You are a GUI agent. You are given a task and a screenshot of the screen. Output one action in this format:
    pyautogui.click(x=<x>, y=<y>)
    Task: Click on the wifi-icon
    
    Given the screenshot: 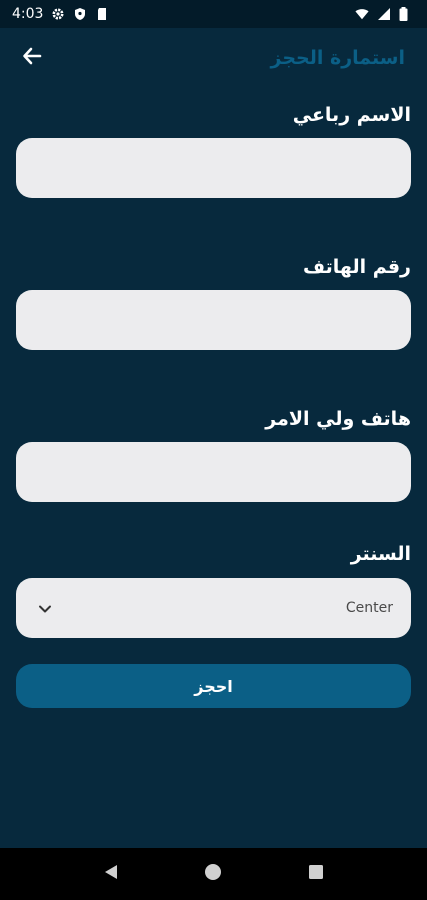 What is the action you would take?
    pyautogui.click(x=362, y=14)
    